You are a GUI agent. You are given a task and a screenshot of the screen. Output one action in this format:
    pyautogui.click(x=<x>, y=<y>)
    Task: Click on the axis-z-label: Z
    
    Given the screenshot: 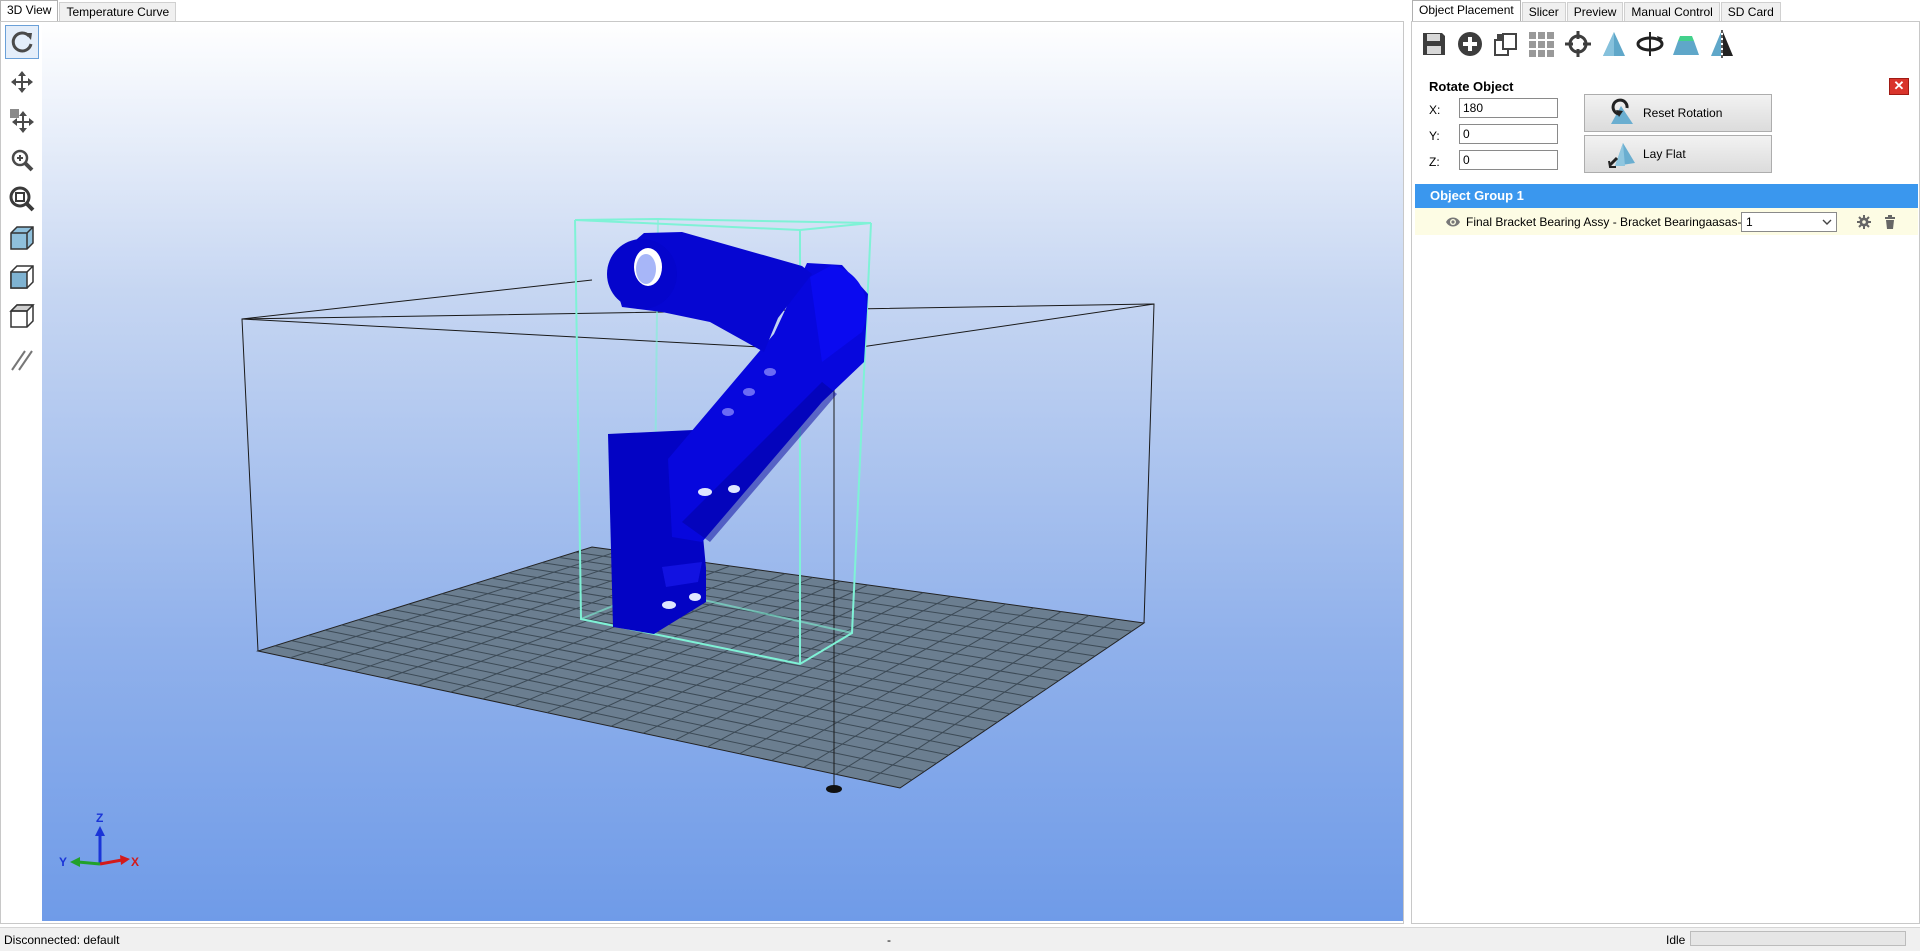 What is the action you would take?
    pyautogui.click(x=99, y=818)
    